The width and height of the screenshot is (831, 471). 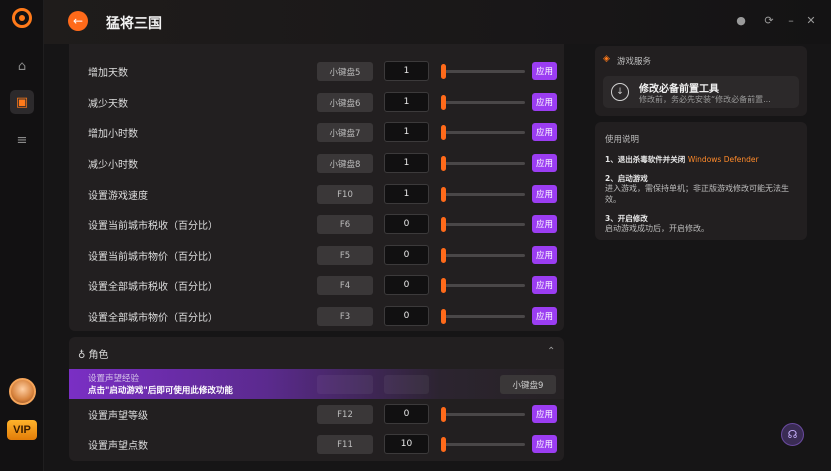 I want to click on support-headset-icon: ☊, so click(x=792, y=434).